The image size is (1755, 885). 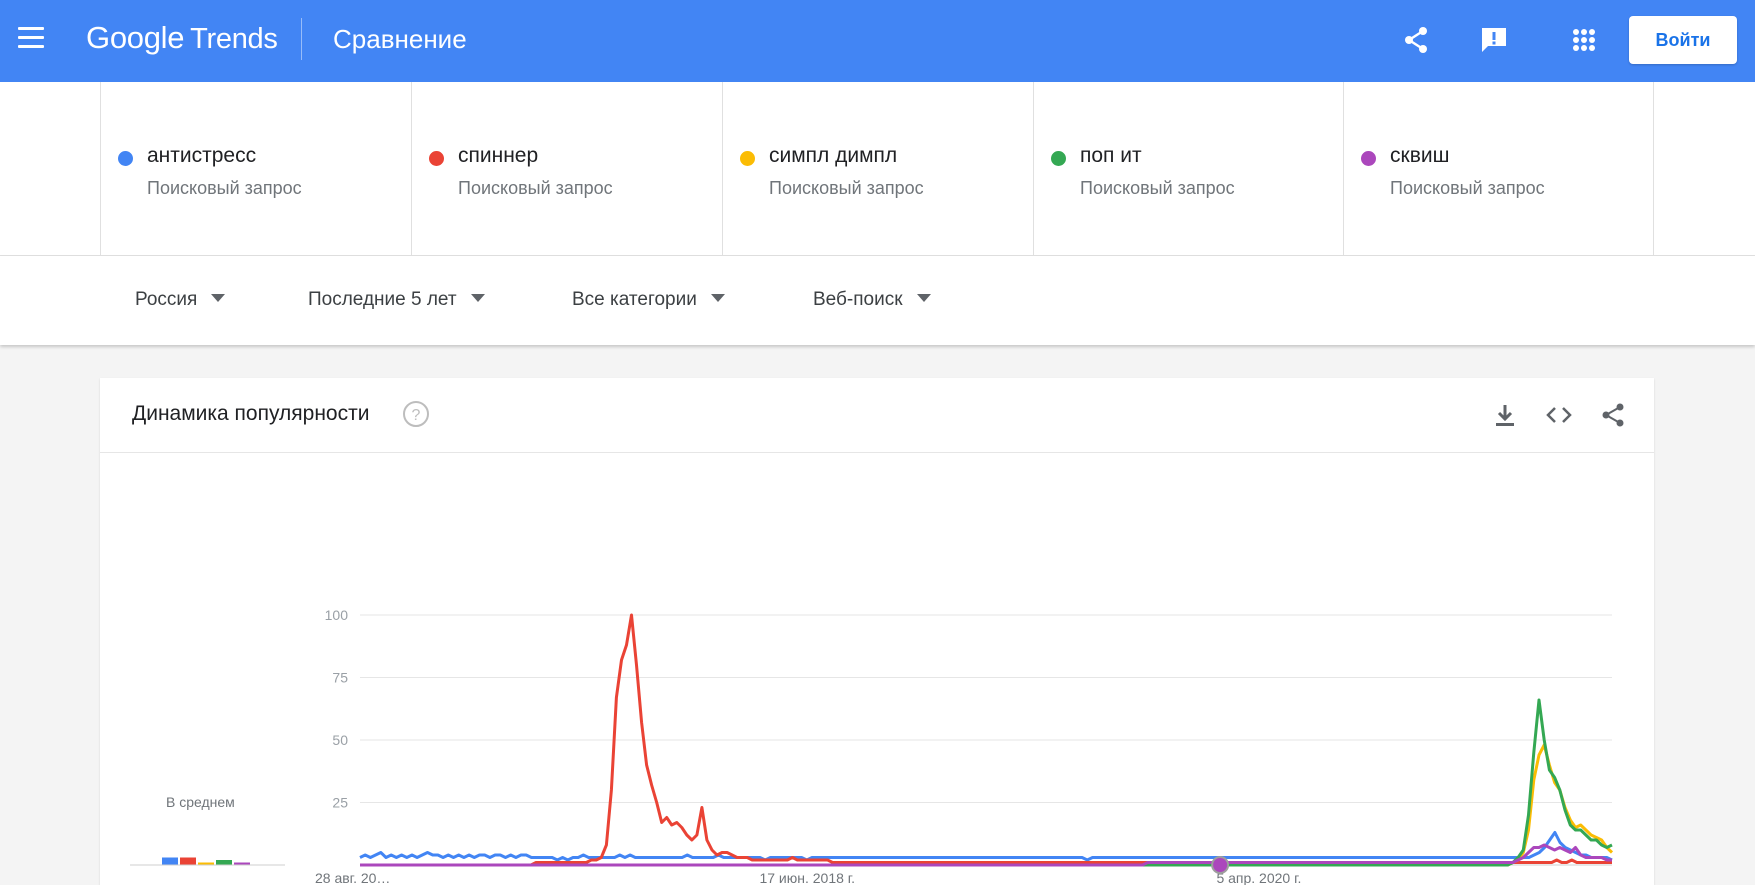 What do you see at coordinates (340, 740) in the screenshot?
I see `y-tick-label: 50` at bounding box center [340, 740].